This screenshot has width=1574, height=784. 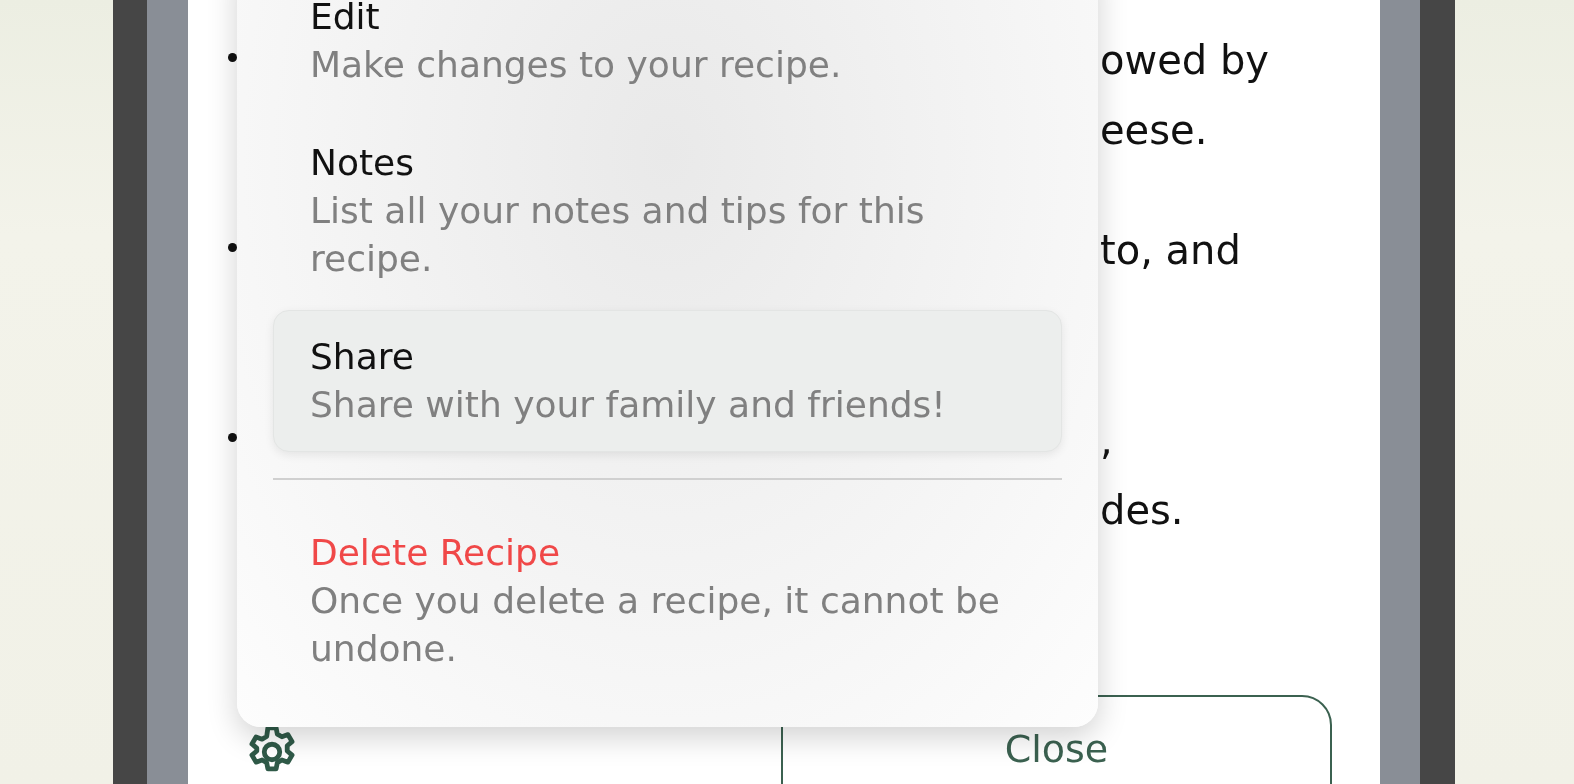 What do you see at coordinates (1107, 440) in the screenshot?
I see `step-text: ,` at bounding box center [1107, 440].